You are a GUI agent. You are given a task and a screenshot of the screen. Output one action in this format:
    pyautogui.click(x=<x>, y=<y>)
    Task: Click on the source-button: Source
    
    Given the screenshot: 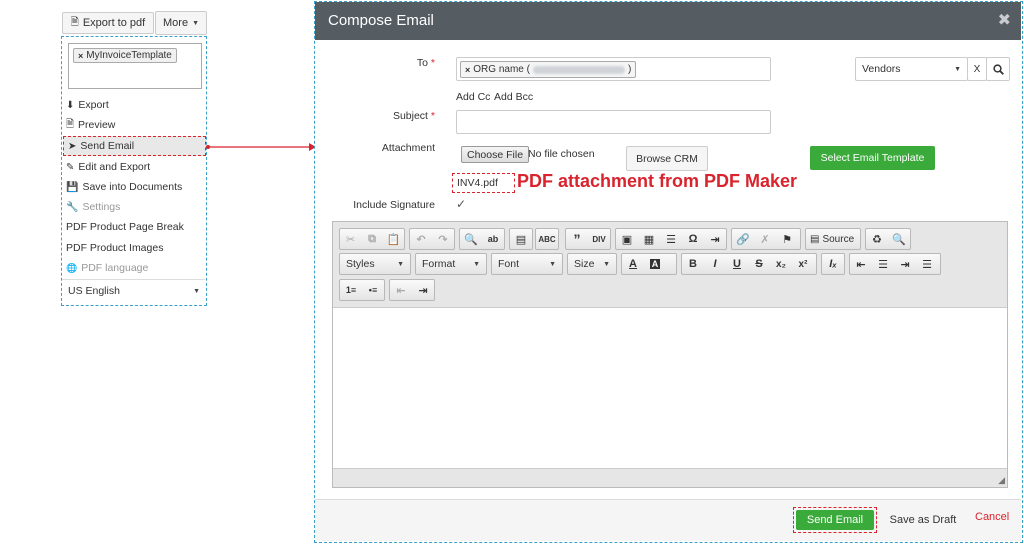 What is the action you would take?
    pyautogui.click(x=838, y=239)
    